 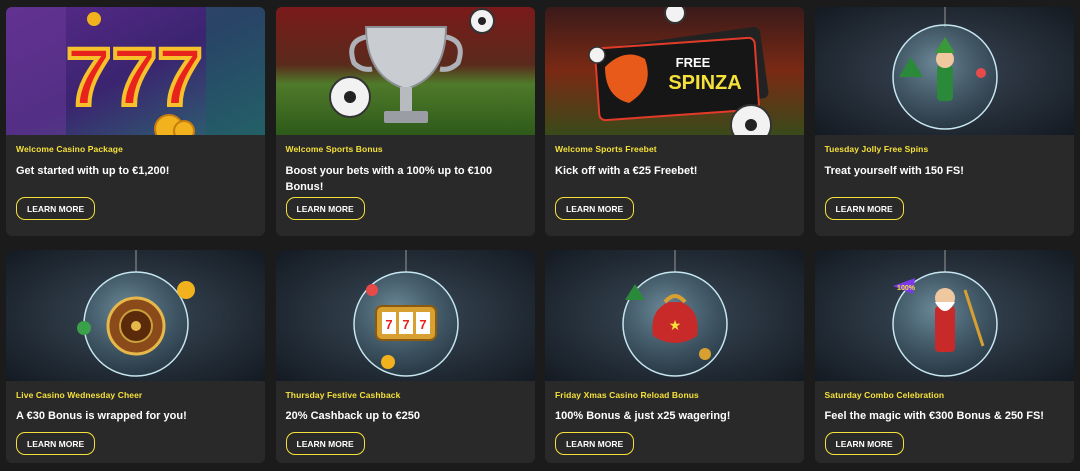 I want to click on promo-banner-image: FREE SPINZA, so click(x=674, y=71).